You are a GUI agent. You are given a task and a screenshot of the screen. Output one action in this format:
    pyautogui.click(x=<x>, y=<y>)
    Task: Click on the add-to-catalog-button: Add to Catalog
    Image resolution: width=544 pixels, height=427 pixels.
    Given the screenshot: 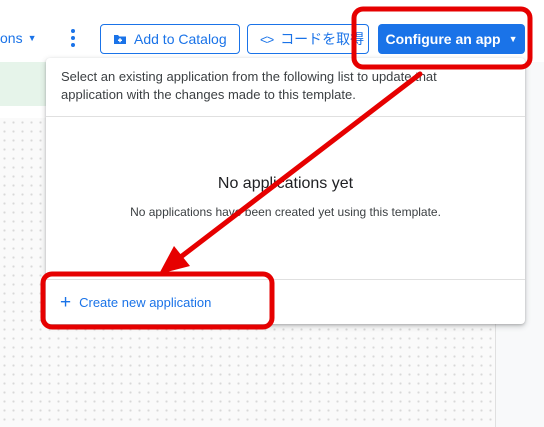 What is the action you would take?
    pyautogui.click(x=170, y=39)
    